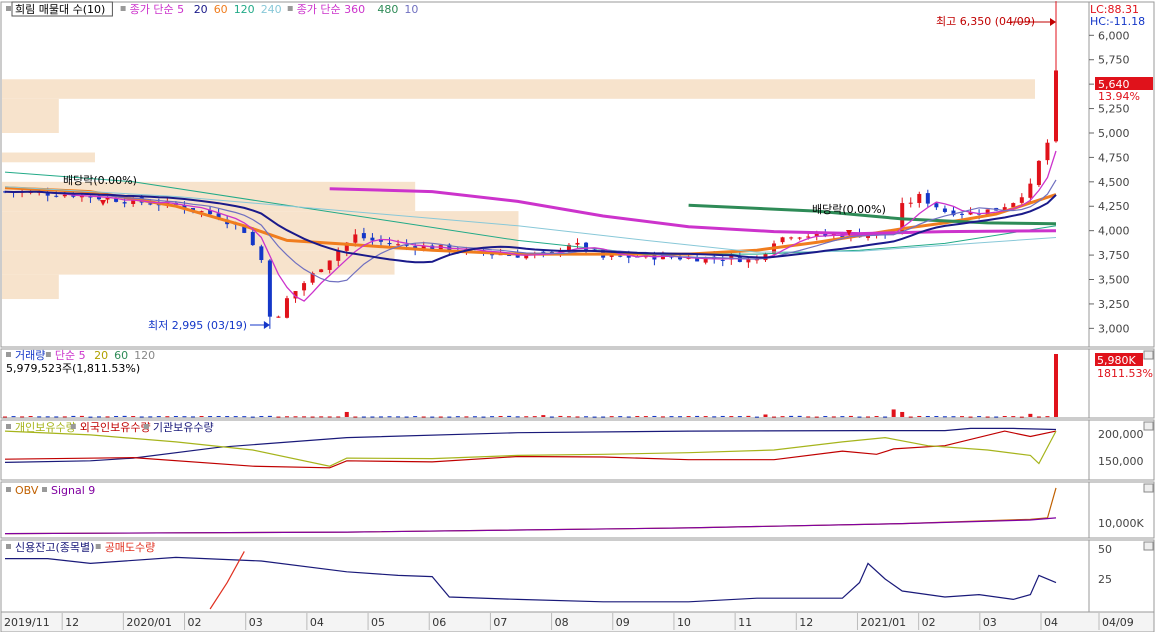 This screenshot has height=632, width=1155. I want to click on credit-tick-label: 50, so click(1105, 549).